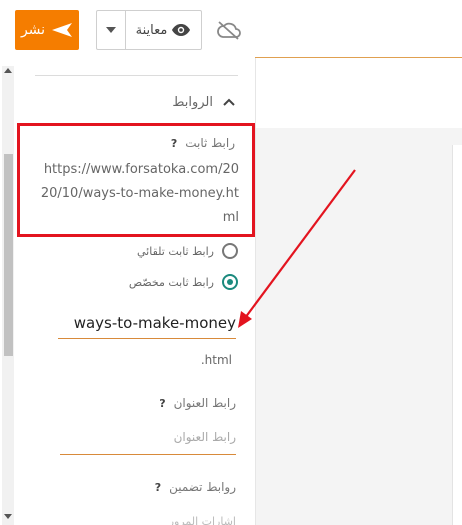  Describe the element at coordinates (148, 442) in the screenshot. I see `title-link-input: رابط العنوان` at that location.